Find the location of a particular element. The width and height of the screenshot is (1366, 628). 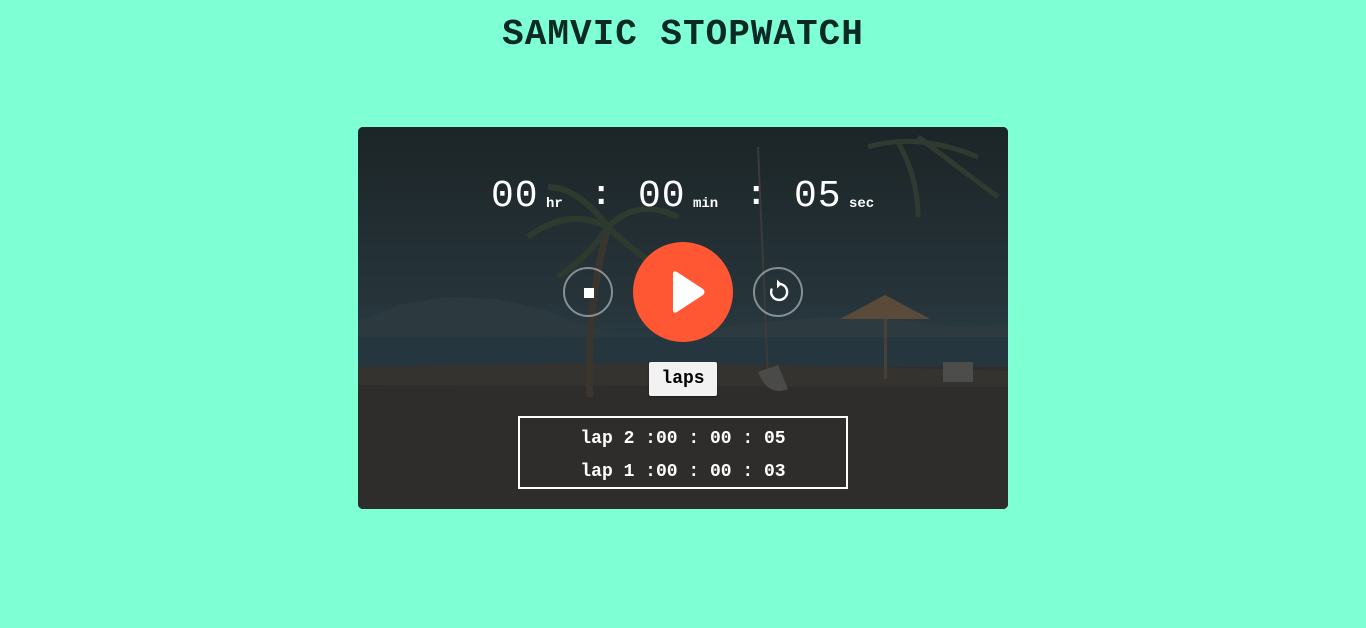

play-icon is located at coordinates (689, 292).